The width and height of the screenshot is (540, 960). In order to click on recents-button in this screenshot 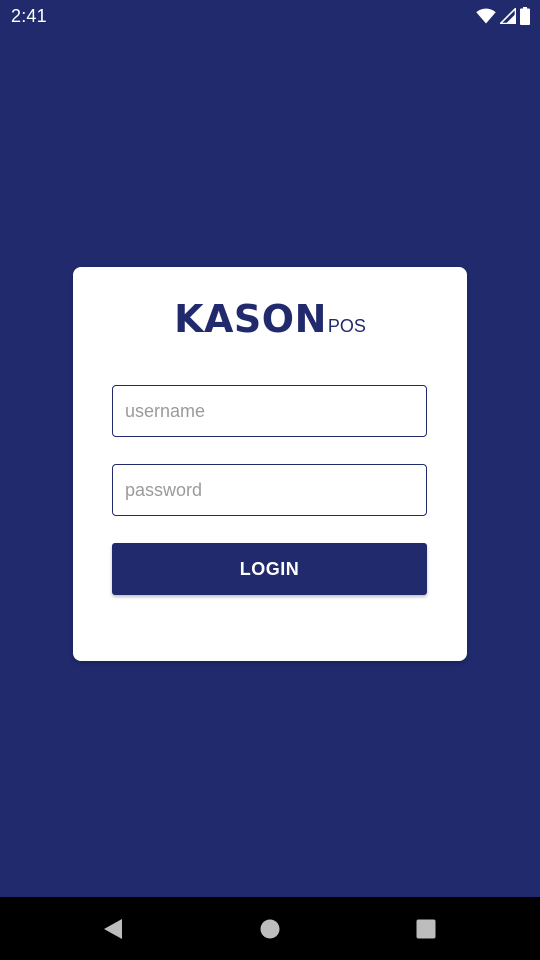, I will do `click(426, 929)`.